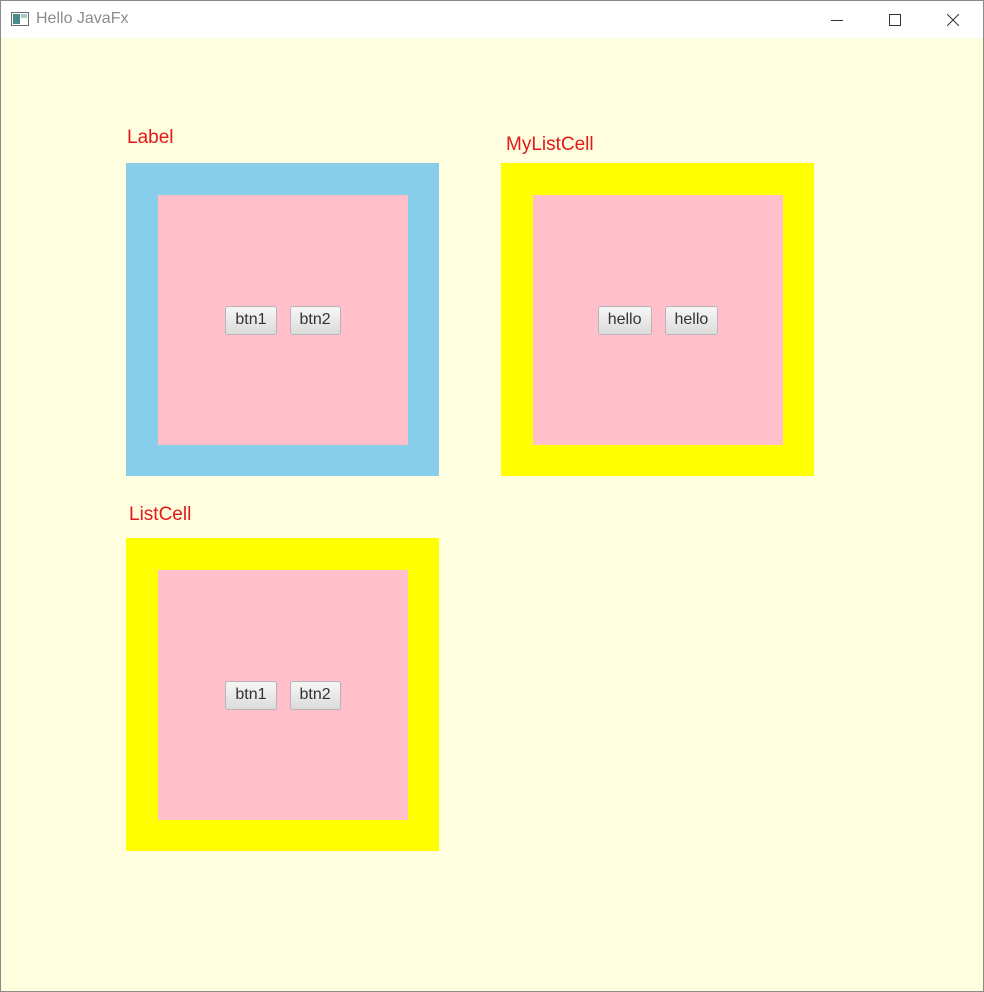 This screenshot has width=984, height=992. I want to click on close-button, so click(953, 19).